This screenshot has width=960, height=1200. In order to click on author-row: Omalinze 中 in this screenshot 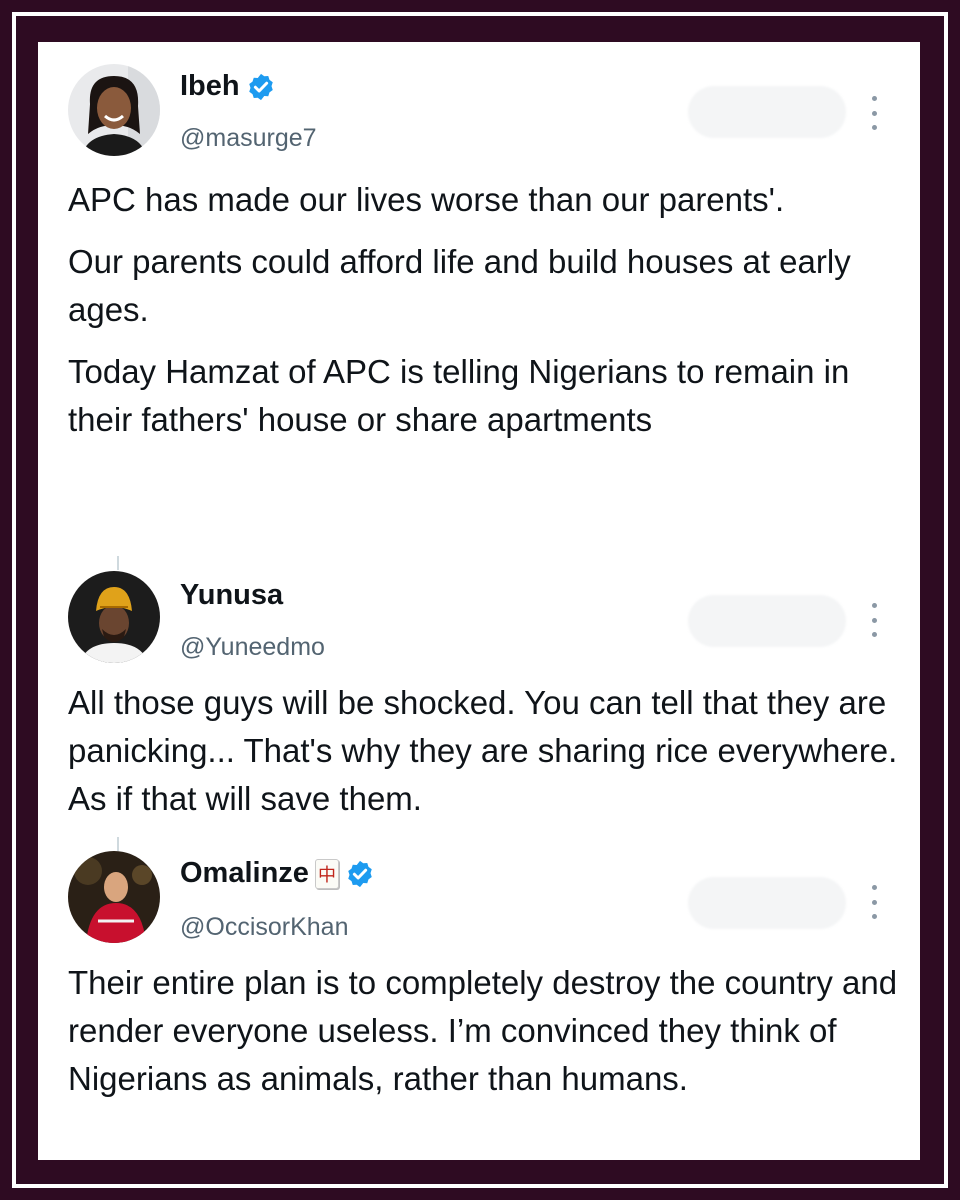, I will do `click(277, 873)`.